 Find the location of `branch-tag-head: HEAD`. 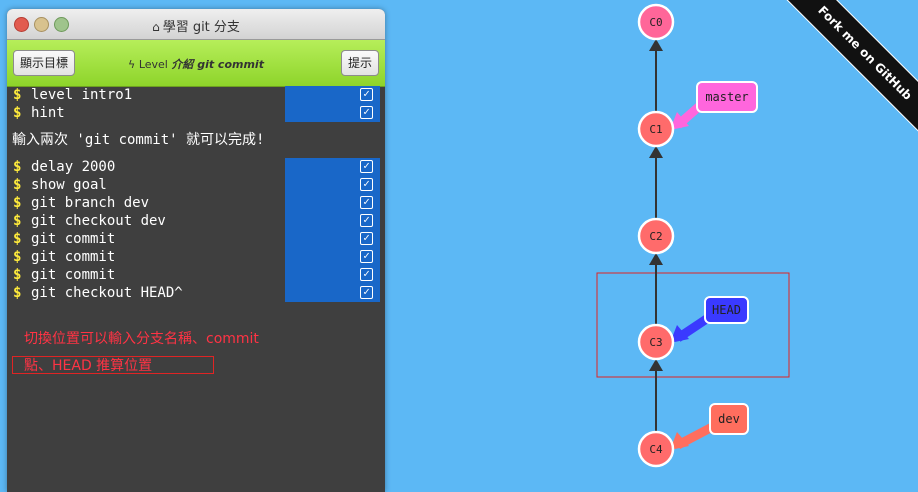

branch-tag-head: HEAD is located at coordinates (709, 319).